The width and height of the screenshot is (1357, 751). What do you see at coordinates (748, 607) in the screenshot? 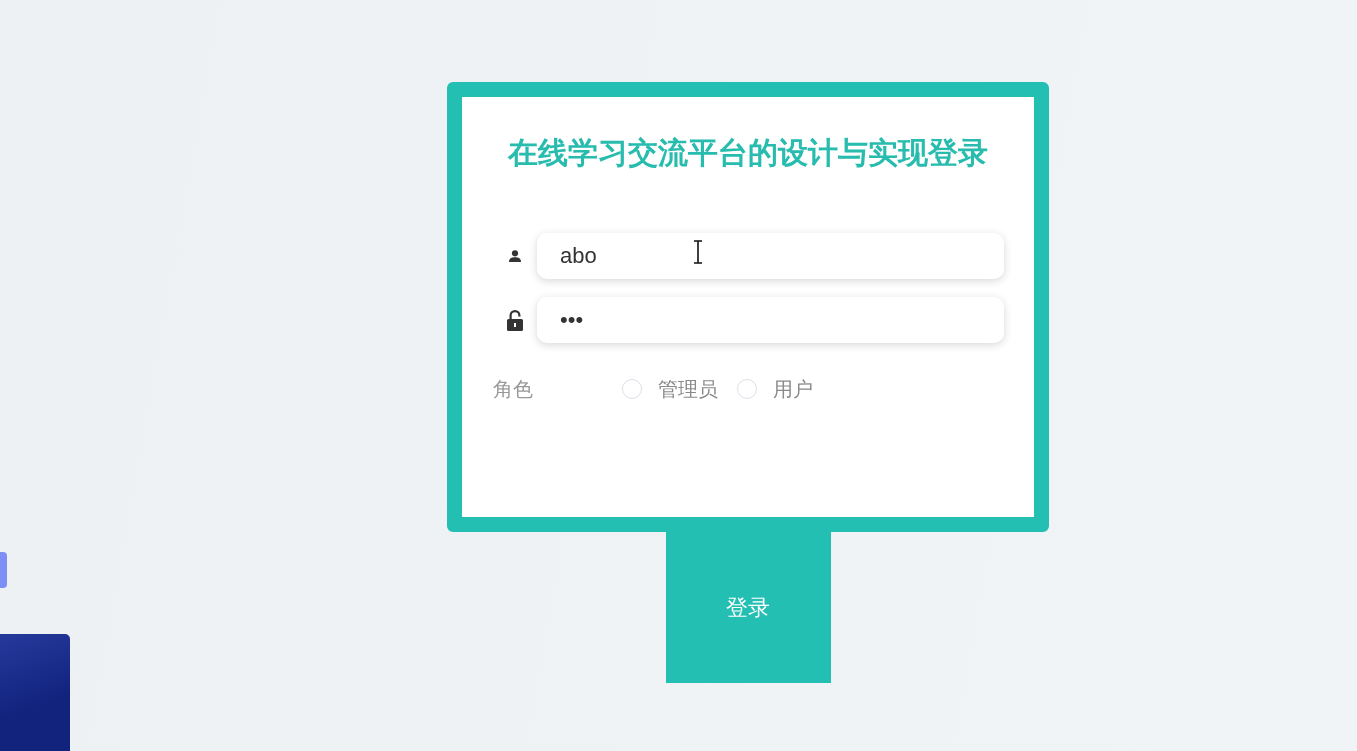
I see `login-button: 登录` at bounding box center [748, 607].